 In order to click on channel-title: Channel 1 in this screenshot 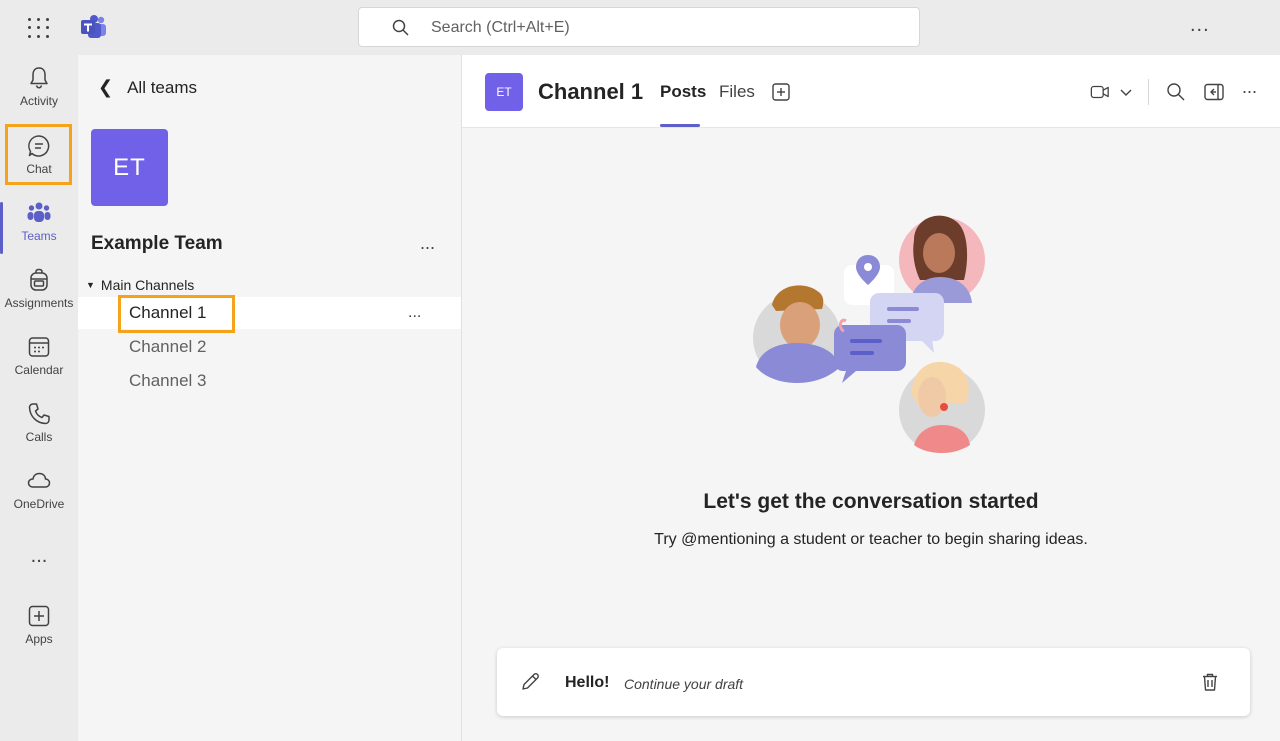, I will do `click(591, 91)`.